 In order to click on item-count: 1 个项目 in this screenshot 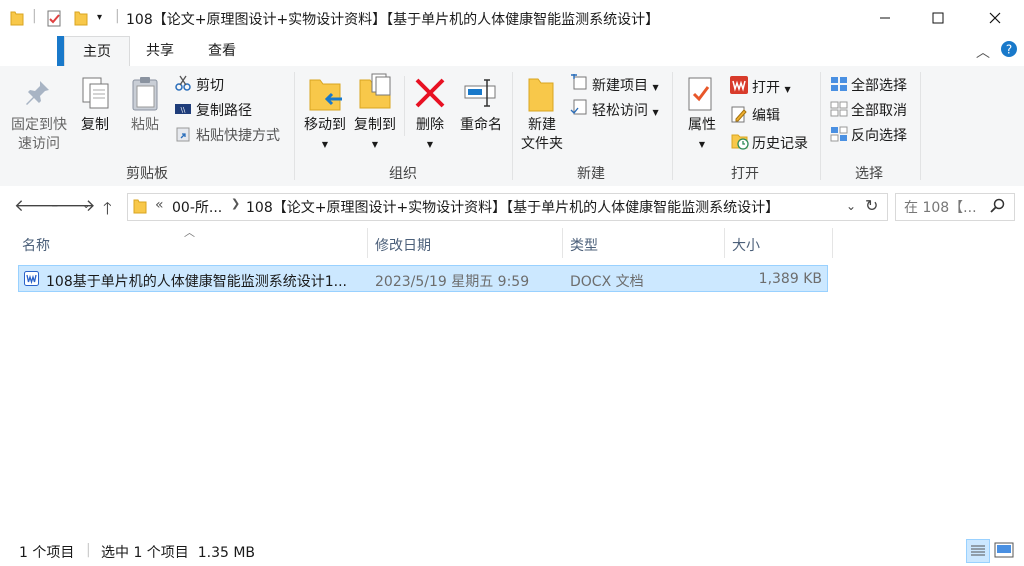, I will do `click(47, 553)`.